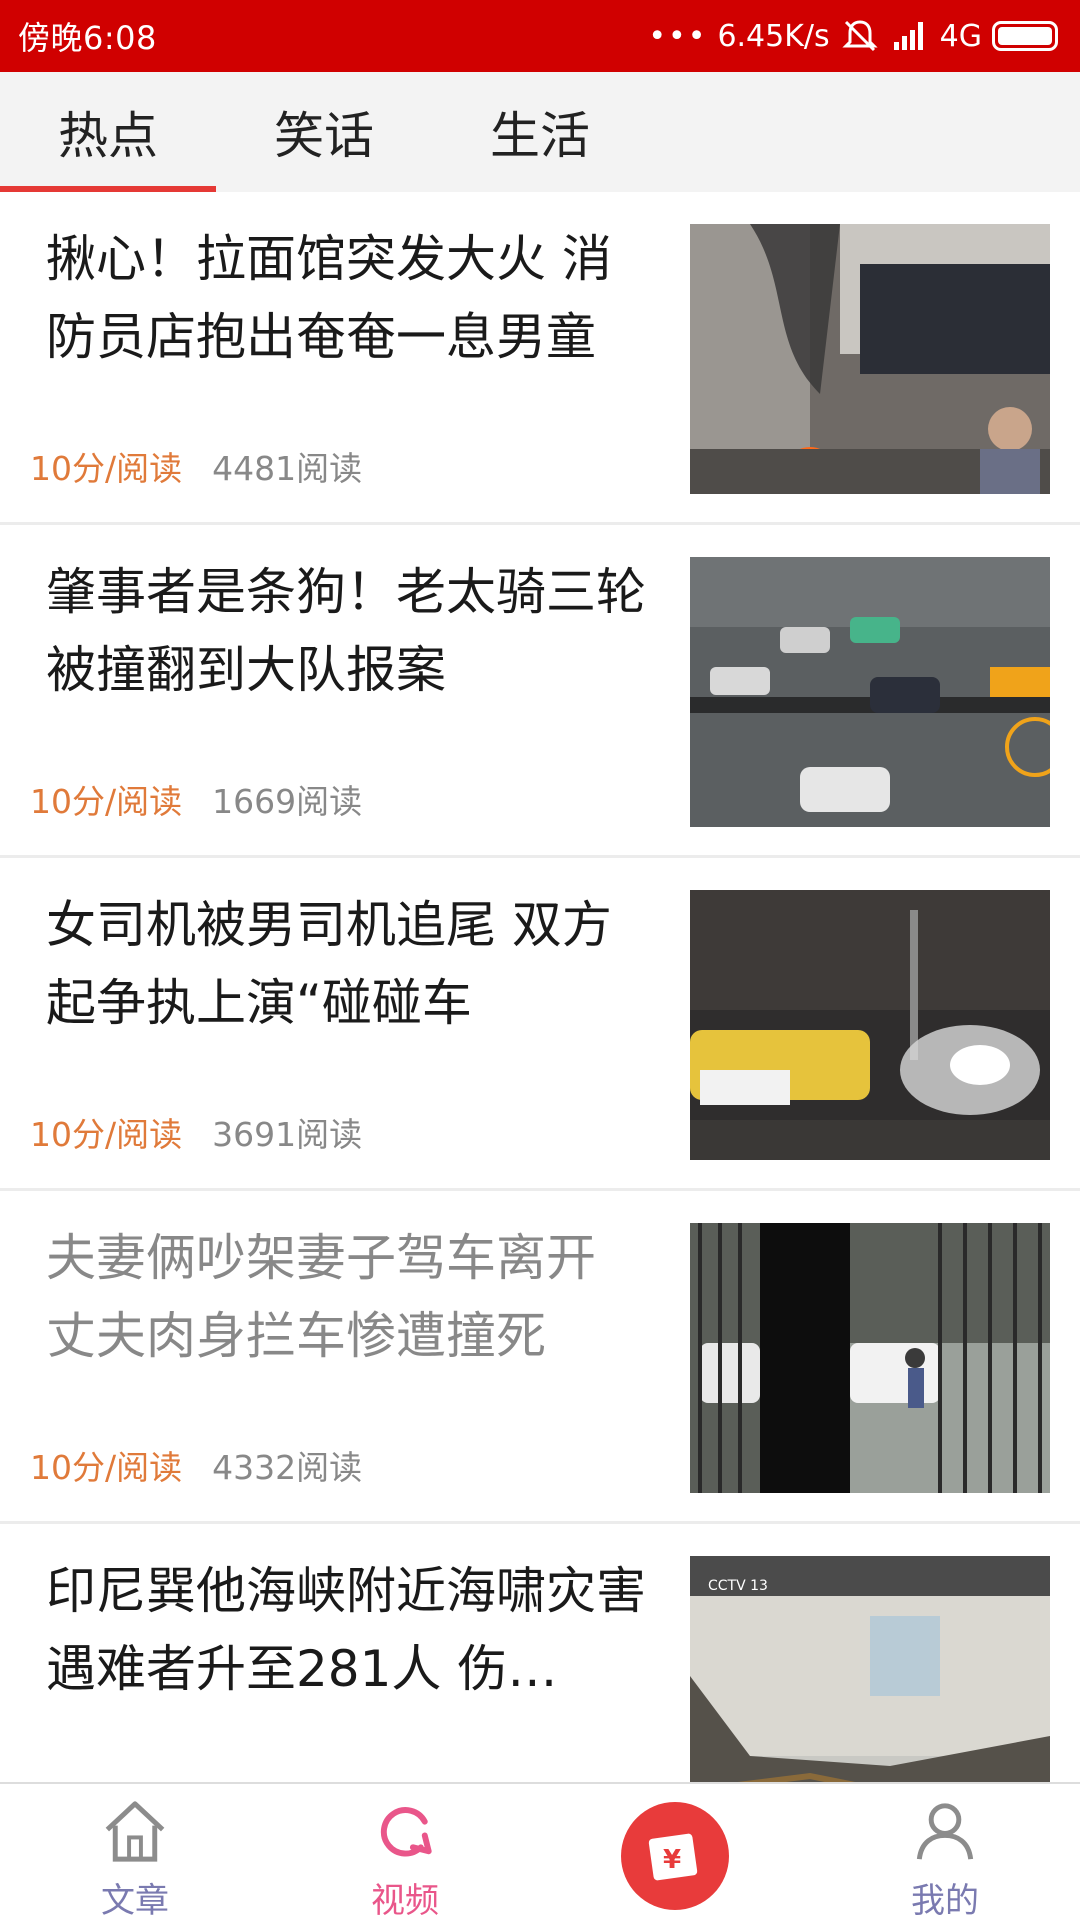 The image size is (1080, 1920). I want to click on article-title: 夫妻俩吵架妻子驾车离开 丈夫肉身拦车惨遭撞死, so click(321, 1297).